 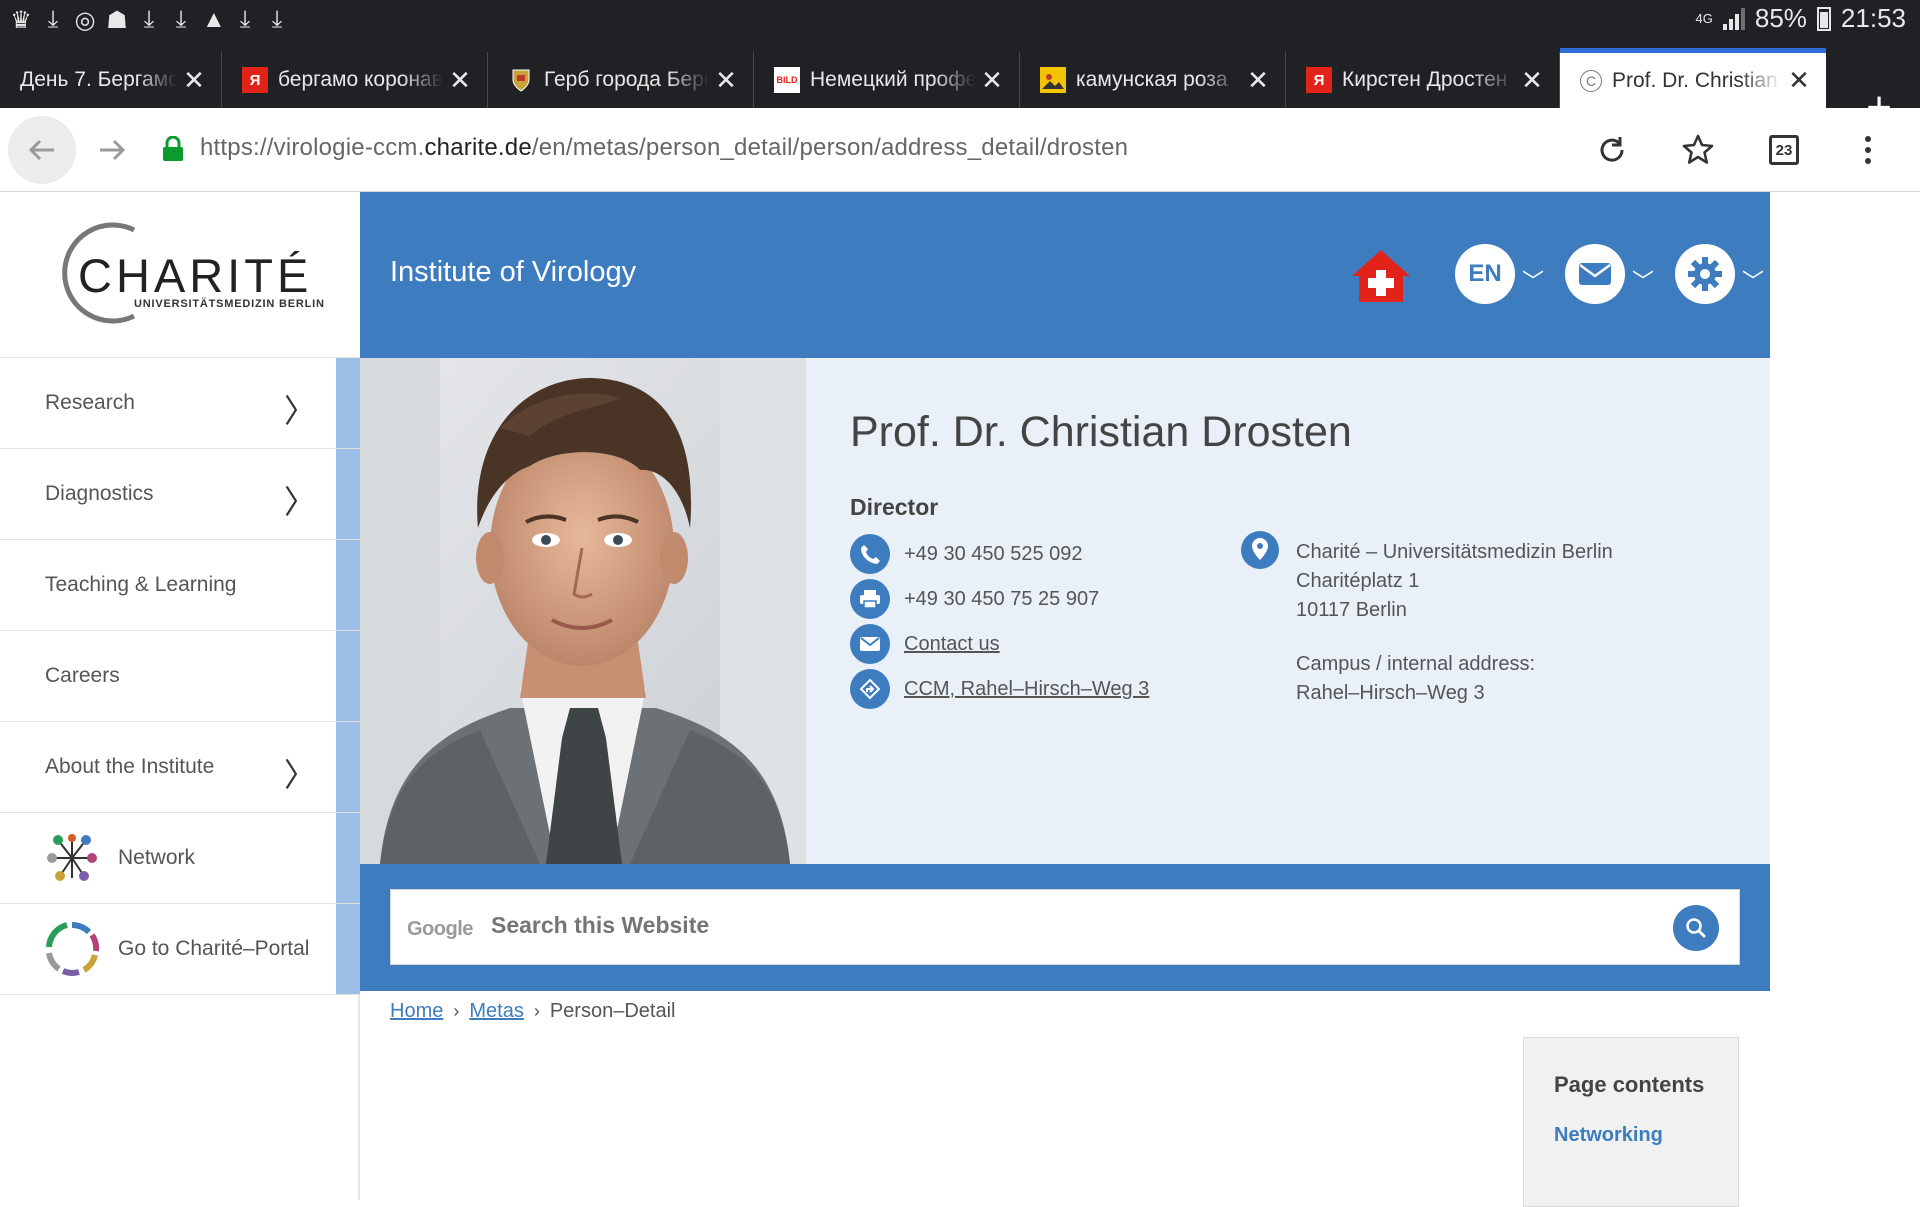 I want to click on page-contents-box: Page contents Networking, so click(x=1631, y=1122).